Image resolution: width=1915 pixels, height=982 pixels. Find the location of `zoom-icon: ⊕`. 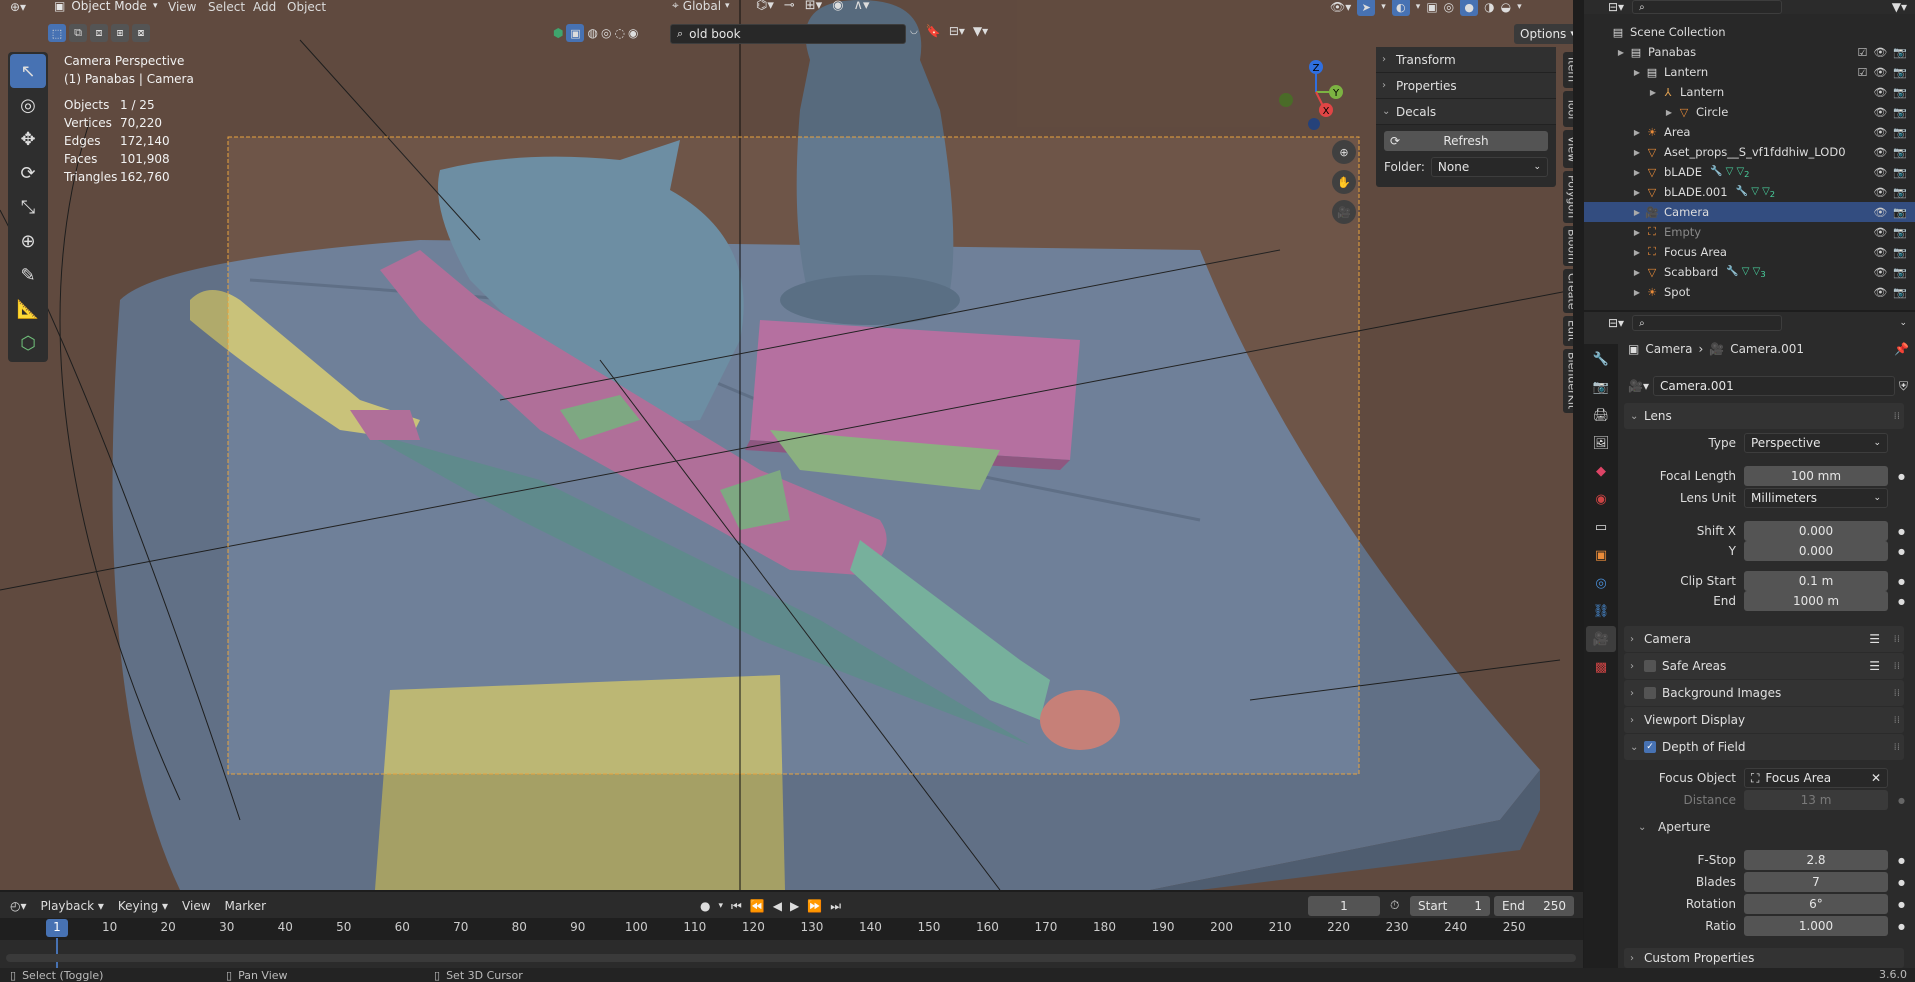

zoom-icon: ⊕ is located at coordinates (1344, 152).